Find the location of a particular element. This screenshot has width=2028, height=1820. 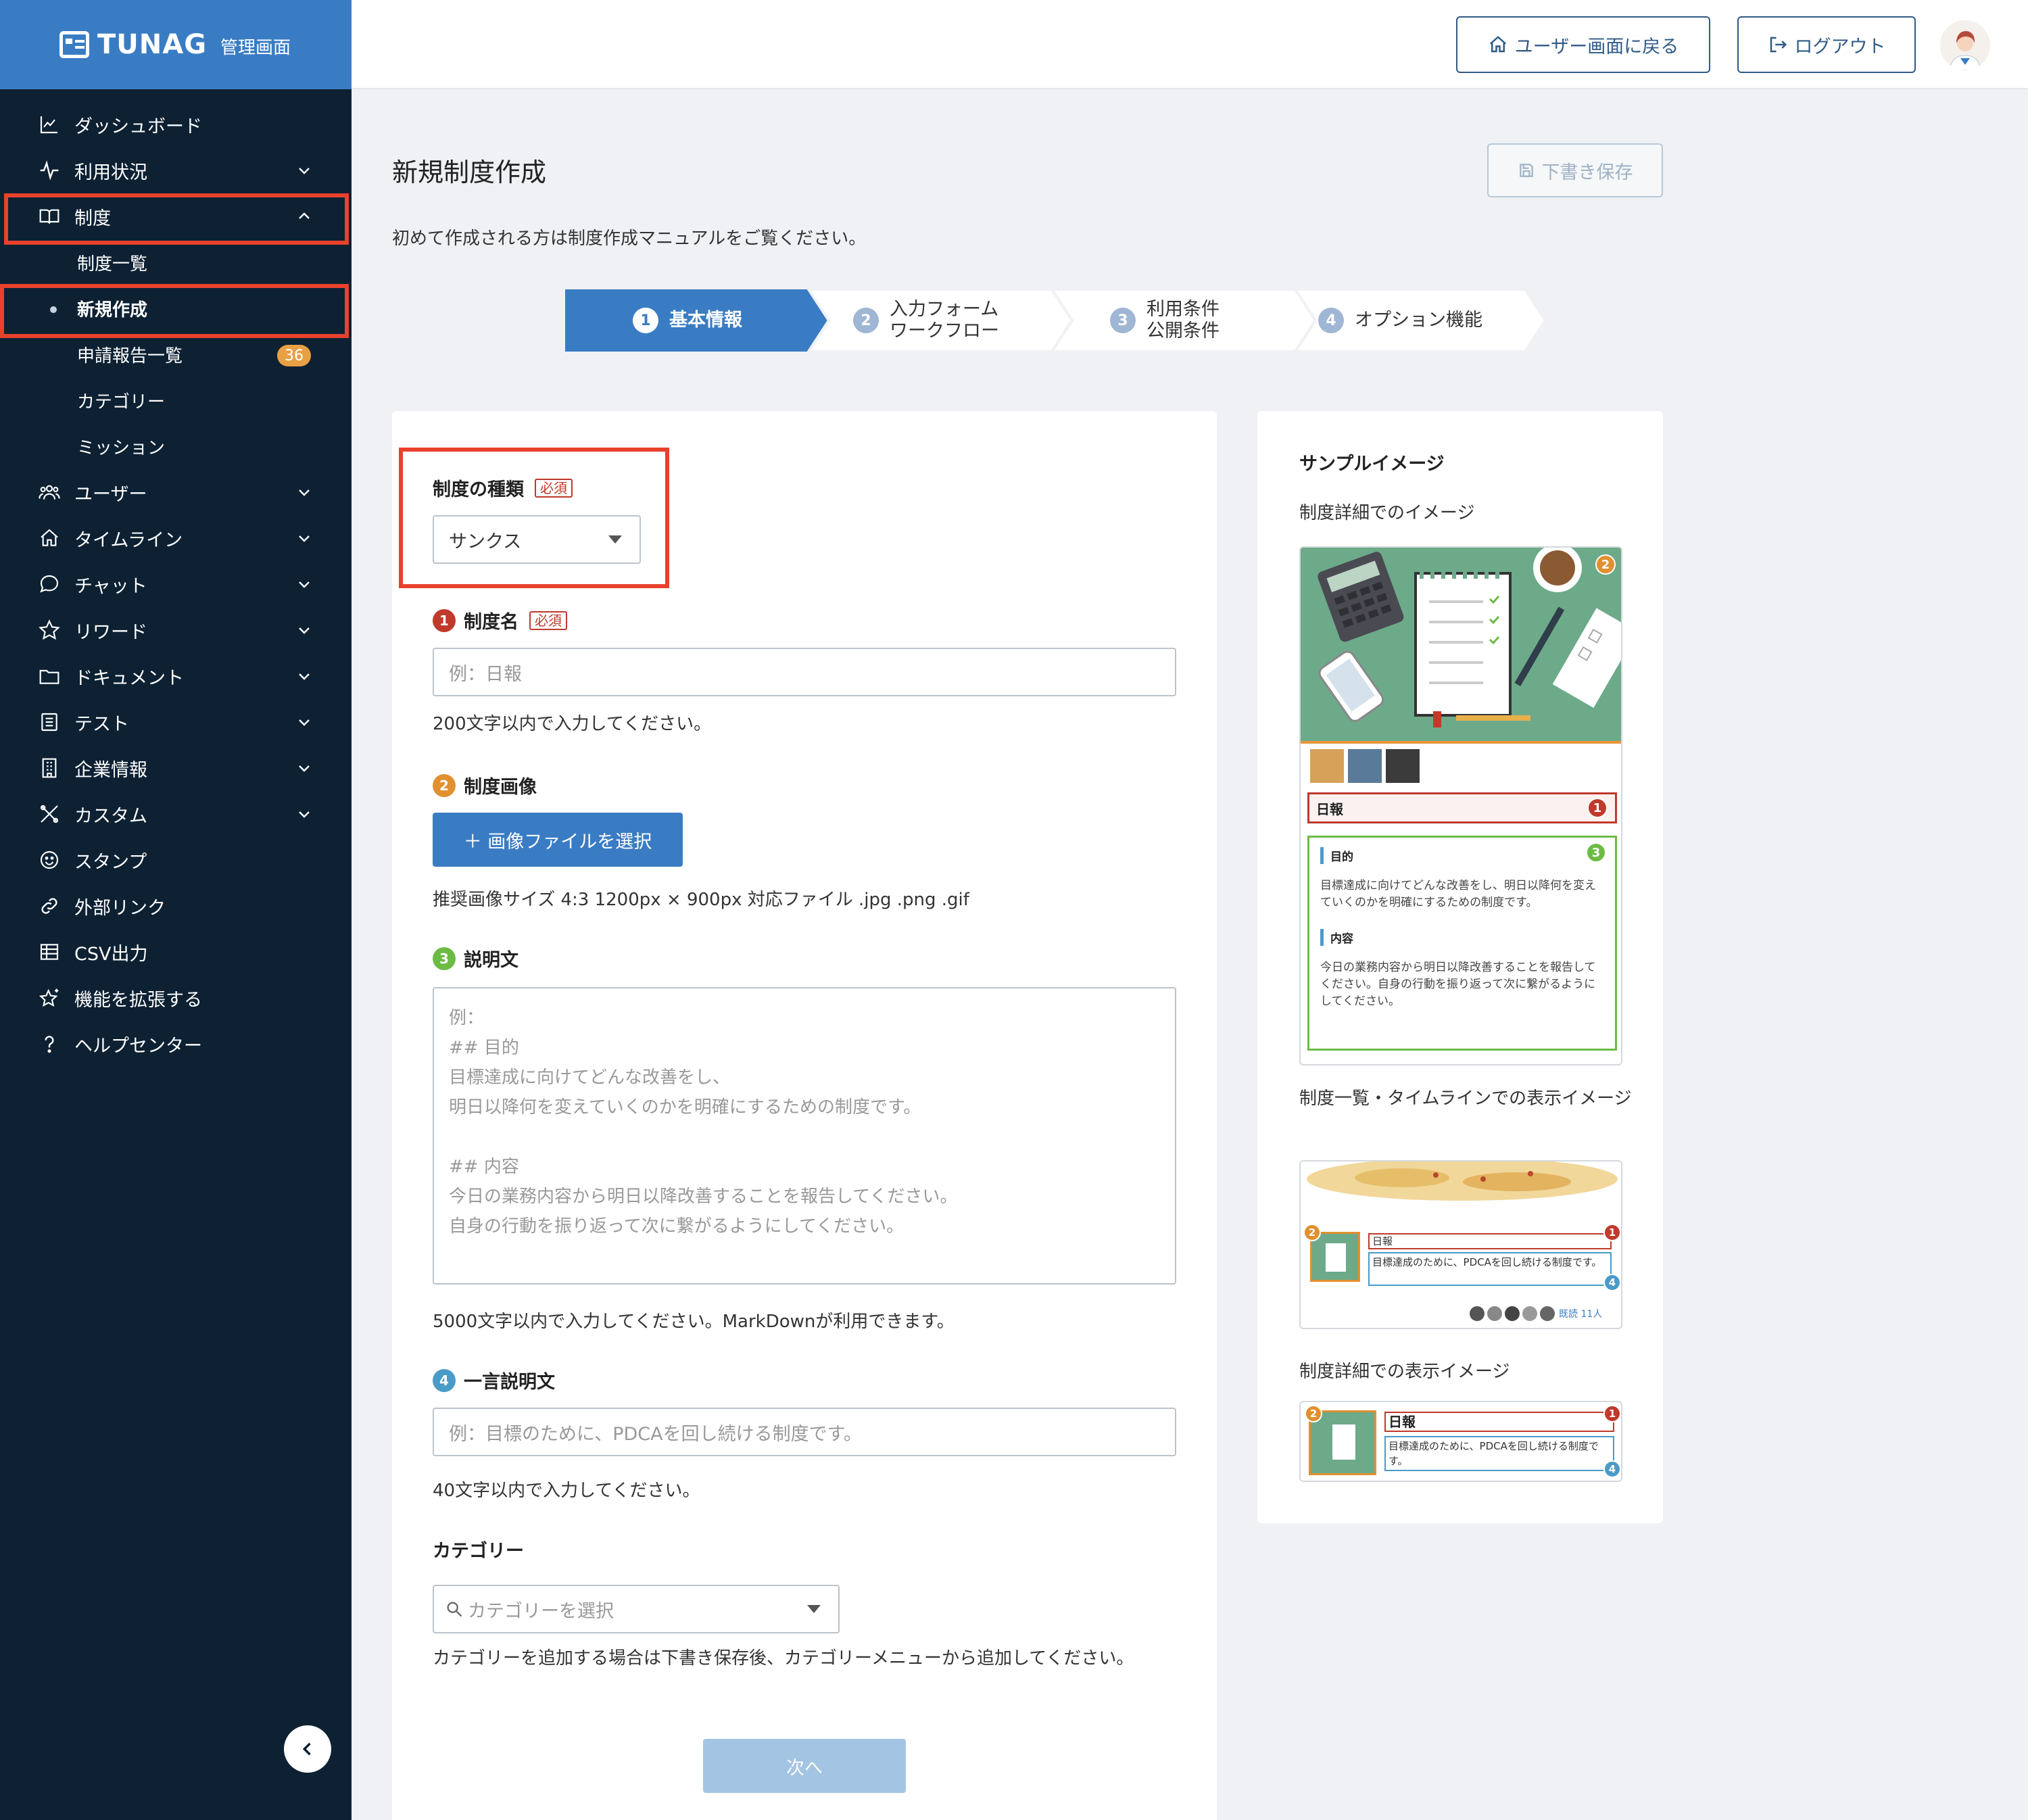

desk-illustration is located at coordinates (1461, 646).